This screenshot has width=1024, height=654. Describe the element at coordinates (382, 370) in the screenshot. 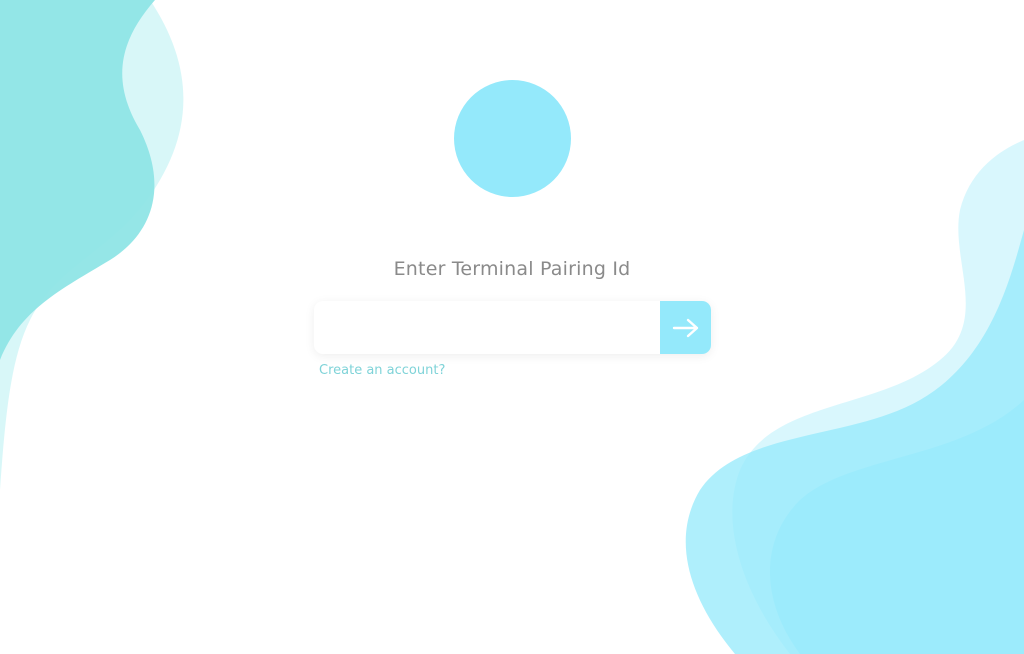

I see `create-account-link: Create an account?` at that location.